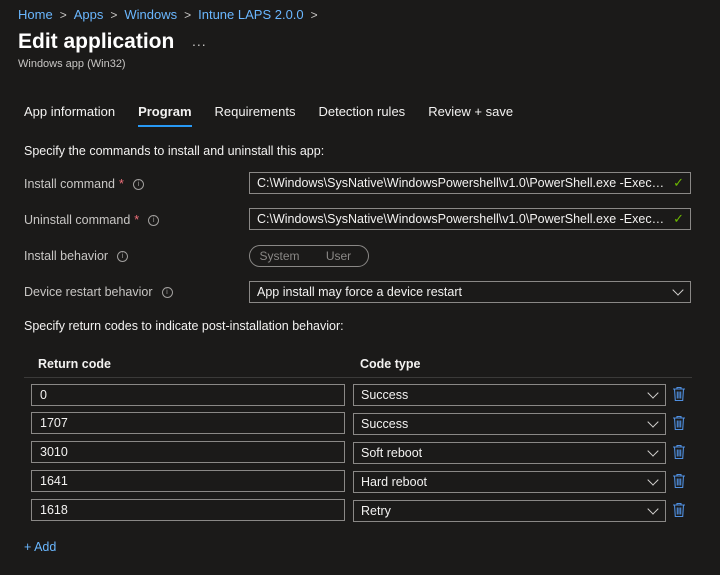  What do you see at coordinates (89, 14) in the screenshot?
I see `breadcrumb-apps: Apps` at bounding box center [89, 14].